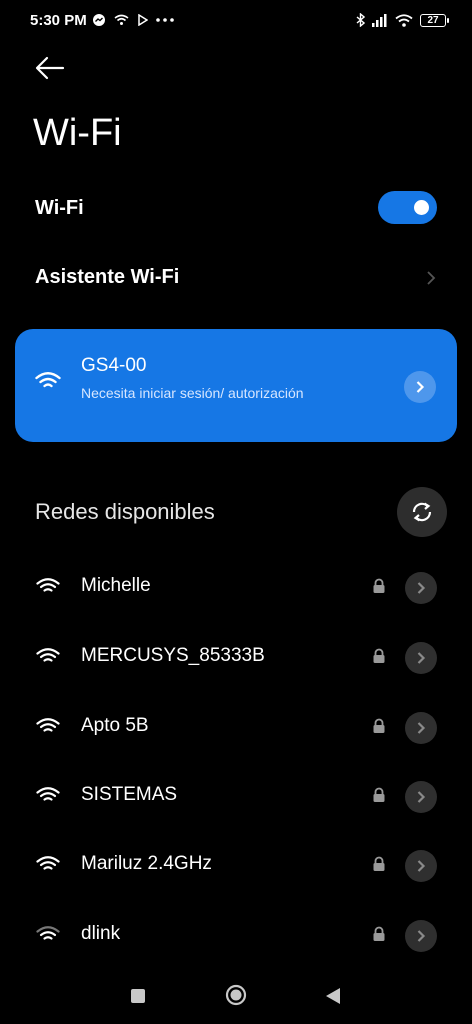 The image size is (472, 1024). What do you see at coordinates (138, 996) in the screenshot?
I see `recents-button` at bounding box center [138, 996].